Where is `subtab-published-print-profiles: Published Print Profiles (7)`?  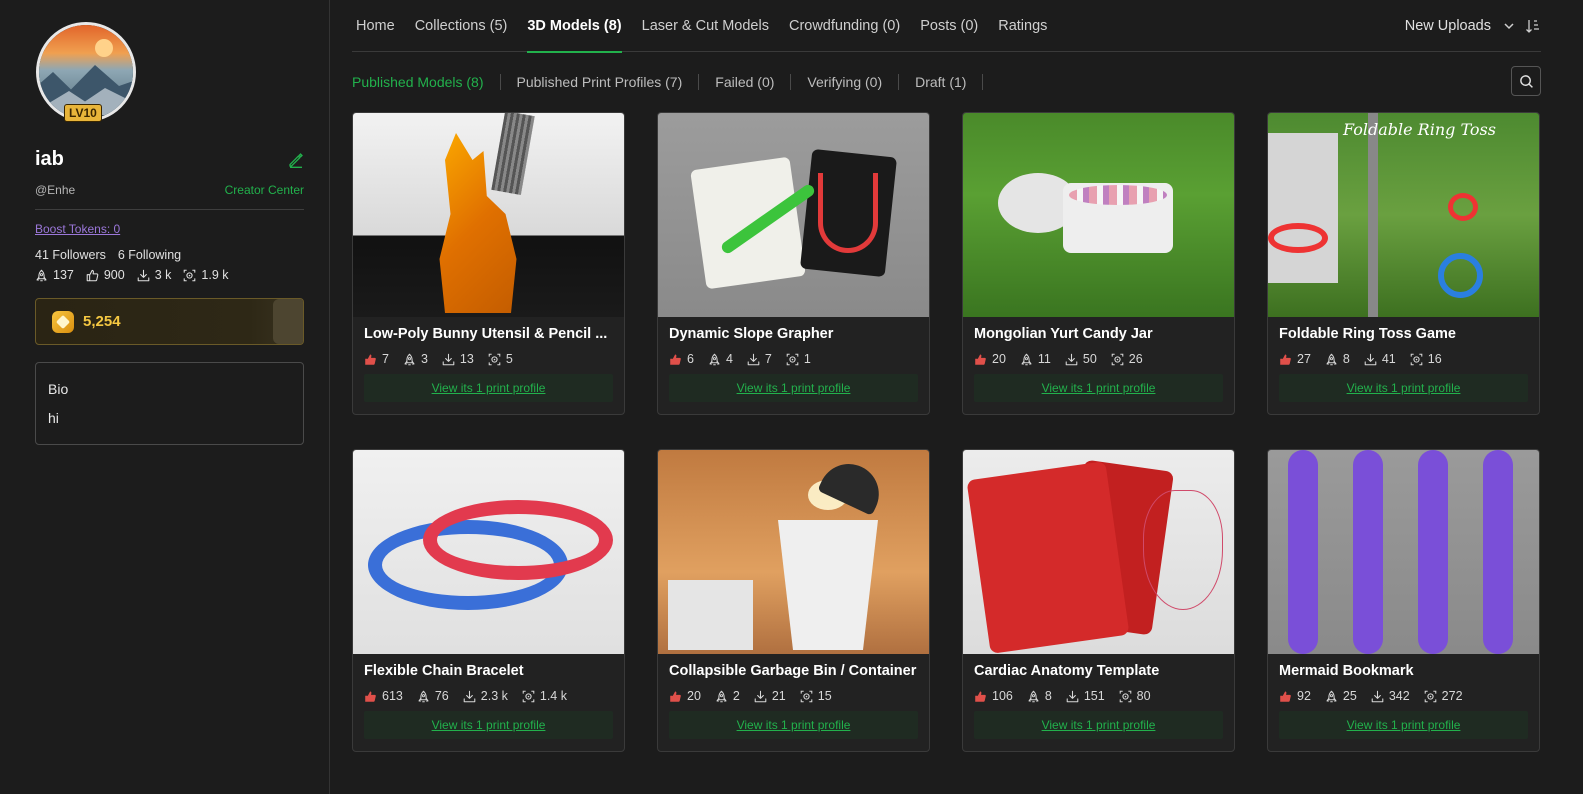 subtab-published-print-profiles: Published Print Profiles (7) is located at coordinates (600, 82).